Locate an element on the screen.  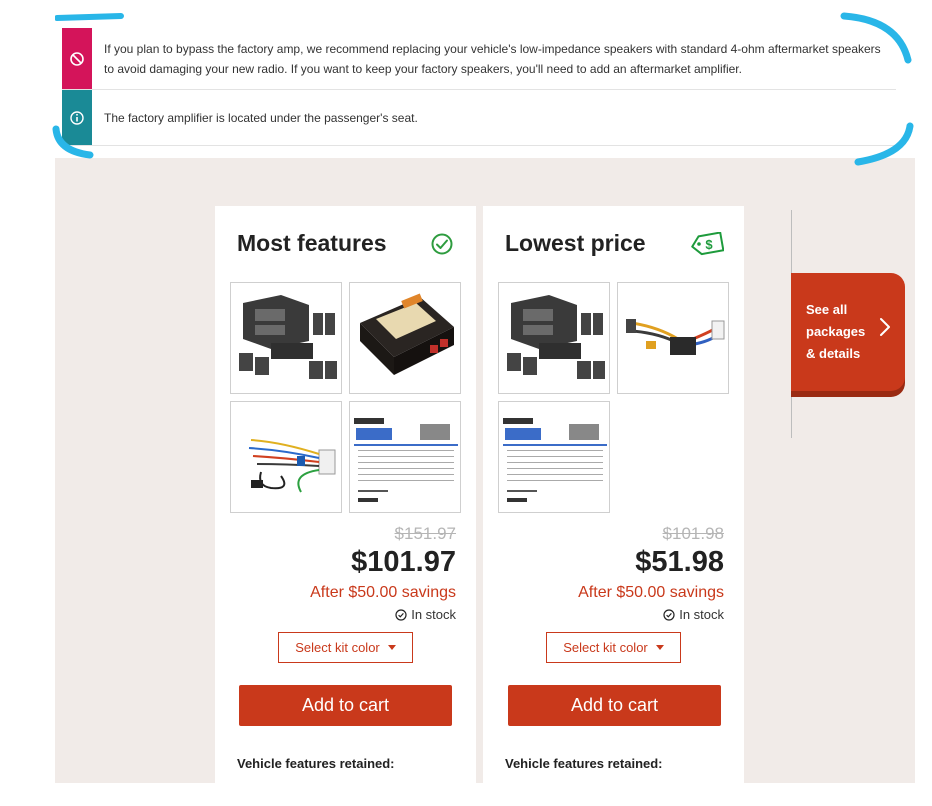
interface-harness-image is located at coordinates (675, 337).